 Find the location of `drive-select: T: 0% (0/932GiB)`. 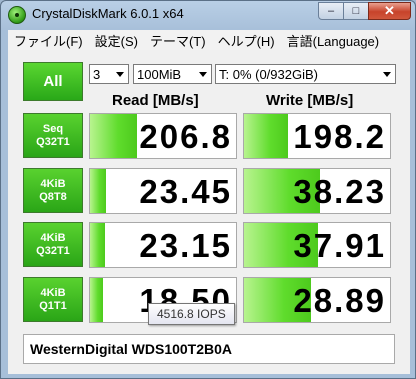

drive-select: T: 0% (0/932GiB) is located at coordinates (305, 74).